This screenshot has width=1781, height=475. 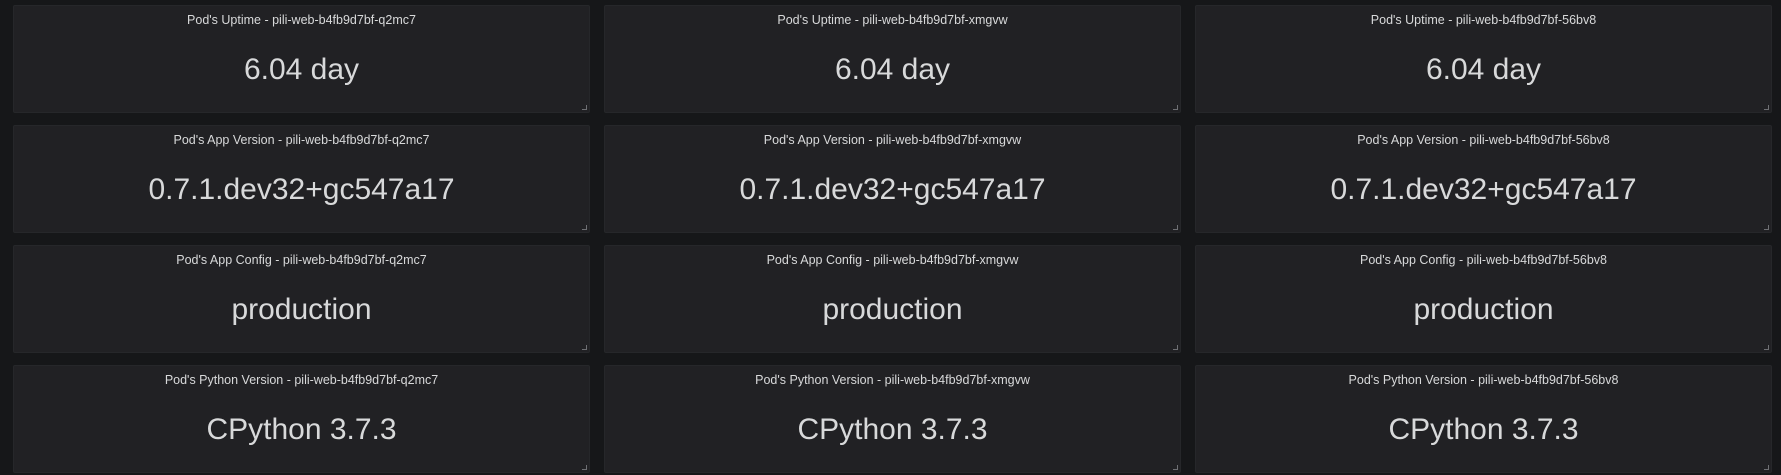 What do you see at coordinates (301, 20) in the screenshot?
I see `panel-title: Pod's Uptime - pili-web-b4fb9d7bf-q2mc7` at bounding box center [301, 20].